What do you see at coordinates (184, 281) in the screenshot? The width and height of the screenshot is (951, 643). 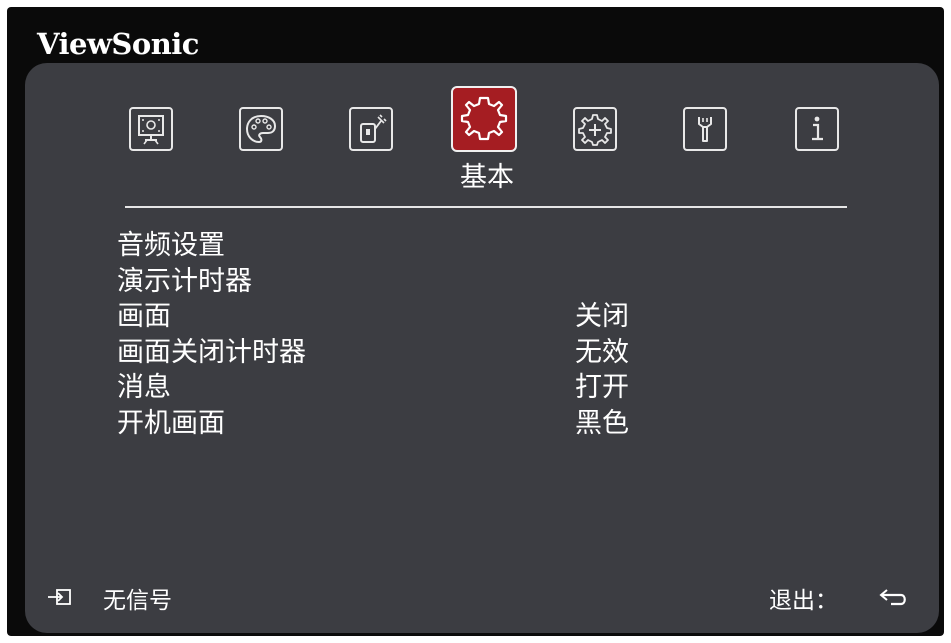 I see `menu-item-label: 演示计时器` at bounding box center [184, 281].